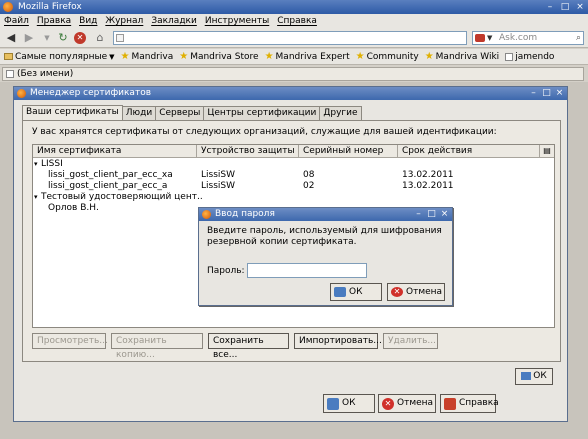 The height and width of the screenshot is (439, 588). What do you see at coordinates (469, 151) in the screenshot?
I see `column-header-expires: Срок действия` at bounding box center [469, 151].